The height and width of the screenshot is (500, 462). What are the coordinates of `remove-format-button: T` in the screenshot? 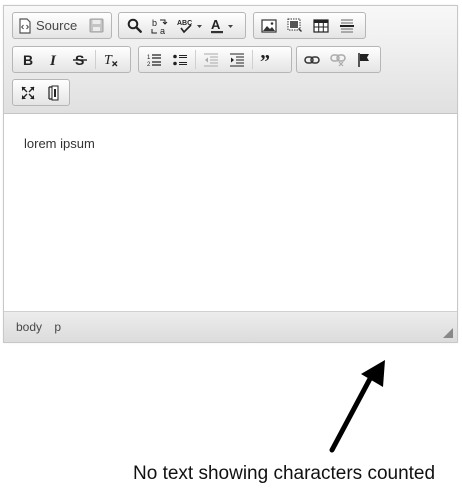 It's located at (111, 59).